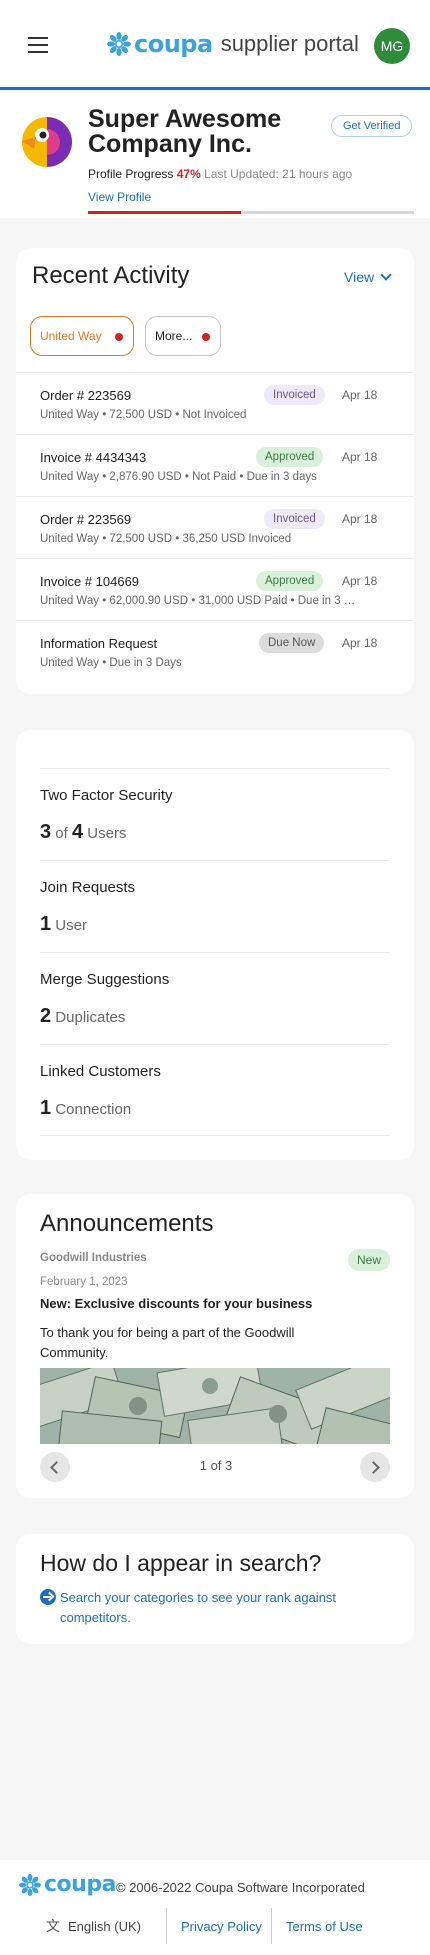  Describe the element at coordinates (93, 457) in the screenshot. I see `activity-title: Invoice # 4434343` at that location.